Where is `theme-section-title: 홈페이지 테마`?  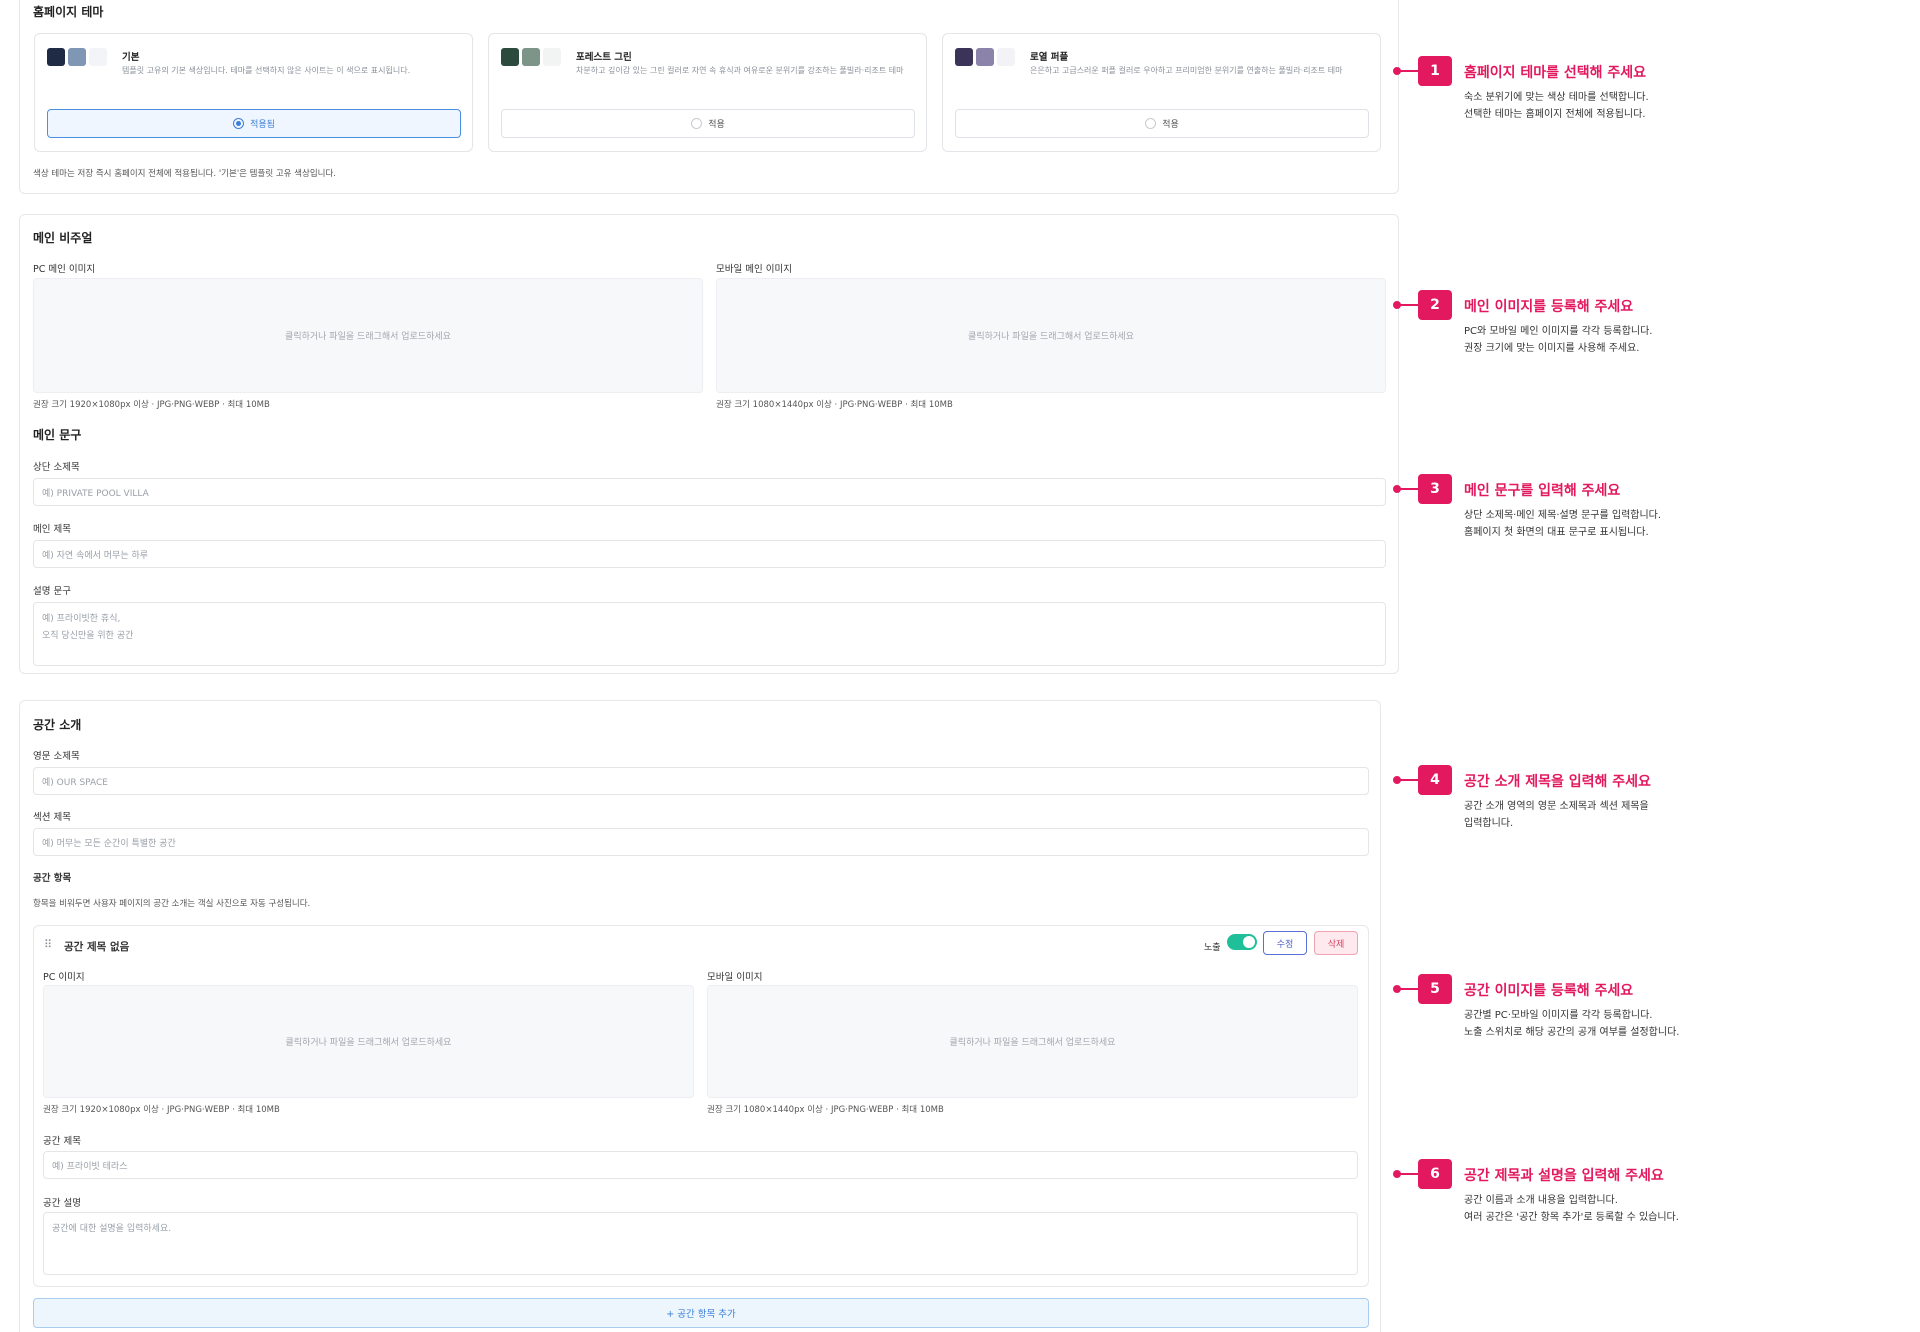 theme-section-title: 홈페이지 테마 is located at coordinates (68, 12).